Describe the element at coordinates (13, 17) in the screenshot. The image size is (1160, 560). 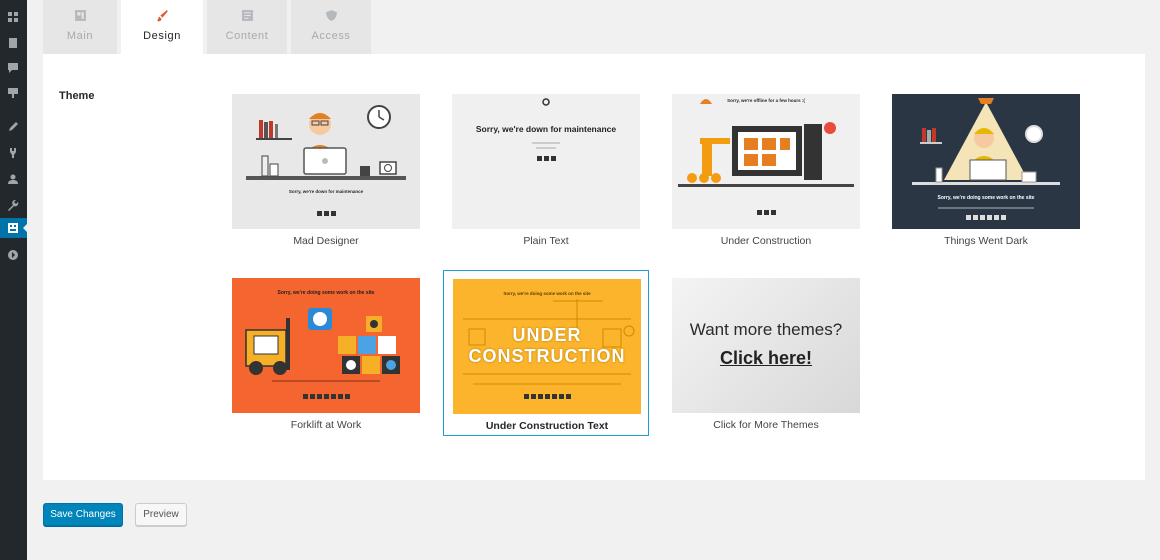
I see `dashboard-icon` at that location.